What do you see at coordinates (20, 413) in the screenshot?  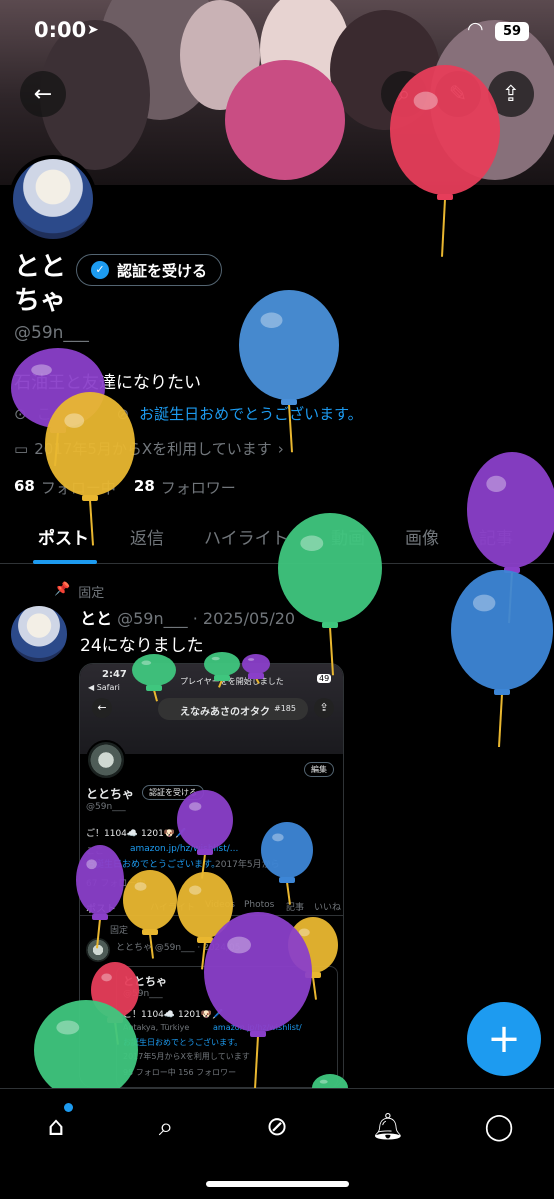 I see `location-icon: ⊙` at bounding box center [20, 413].